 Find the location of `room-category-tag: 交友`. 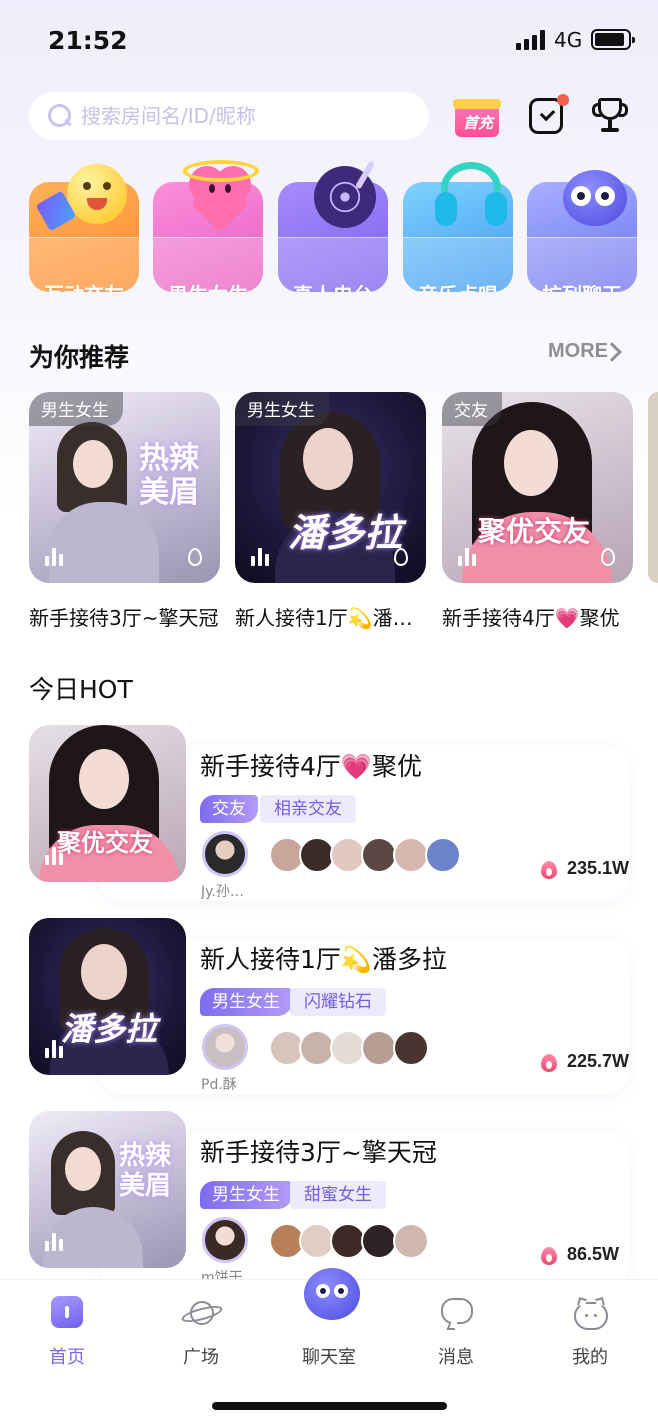

room-category-tag: 交友 is located at coordinates (229, 809).